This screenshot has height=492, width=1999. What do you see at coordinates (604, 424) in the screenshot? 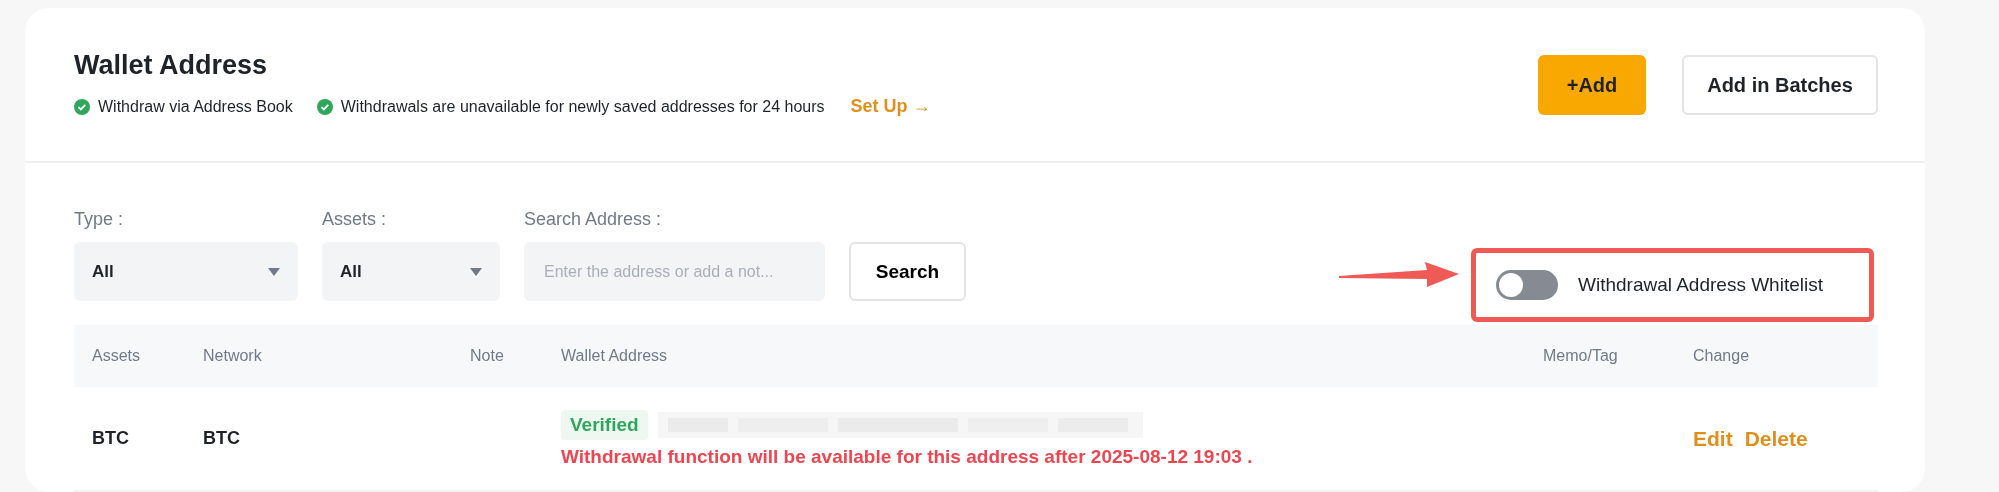
I see `verified-badge: Verified` at bounding box center [604, 424].